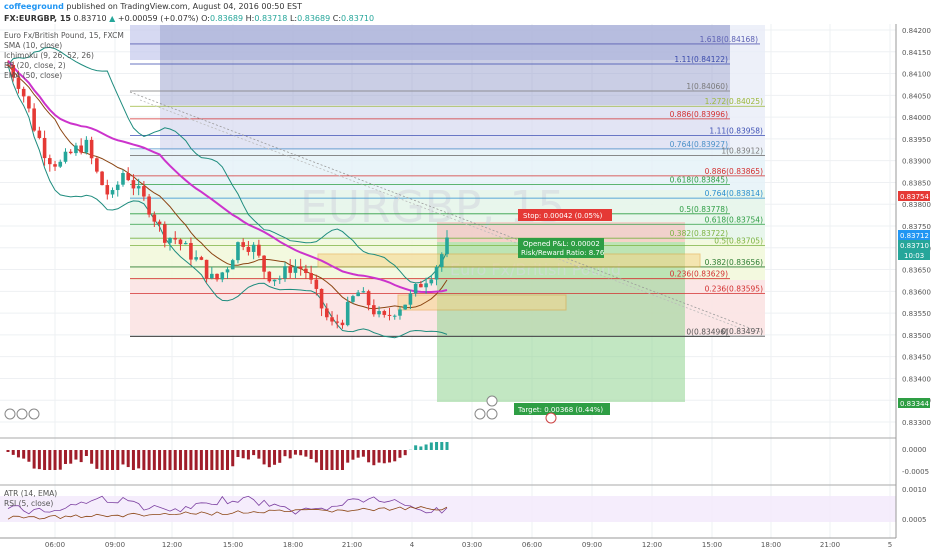 The image size is (932, 550). I want to click on price-tick-label: 0.83300, so click(916, 423).